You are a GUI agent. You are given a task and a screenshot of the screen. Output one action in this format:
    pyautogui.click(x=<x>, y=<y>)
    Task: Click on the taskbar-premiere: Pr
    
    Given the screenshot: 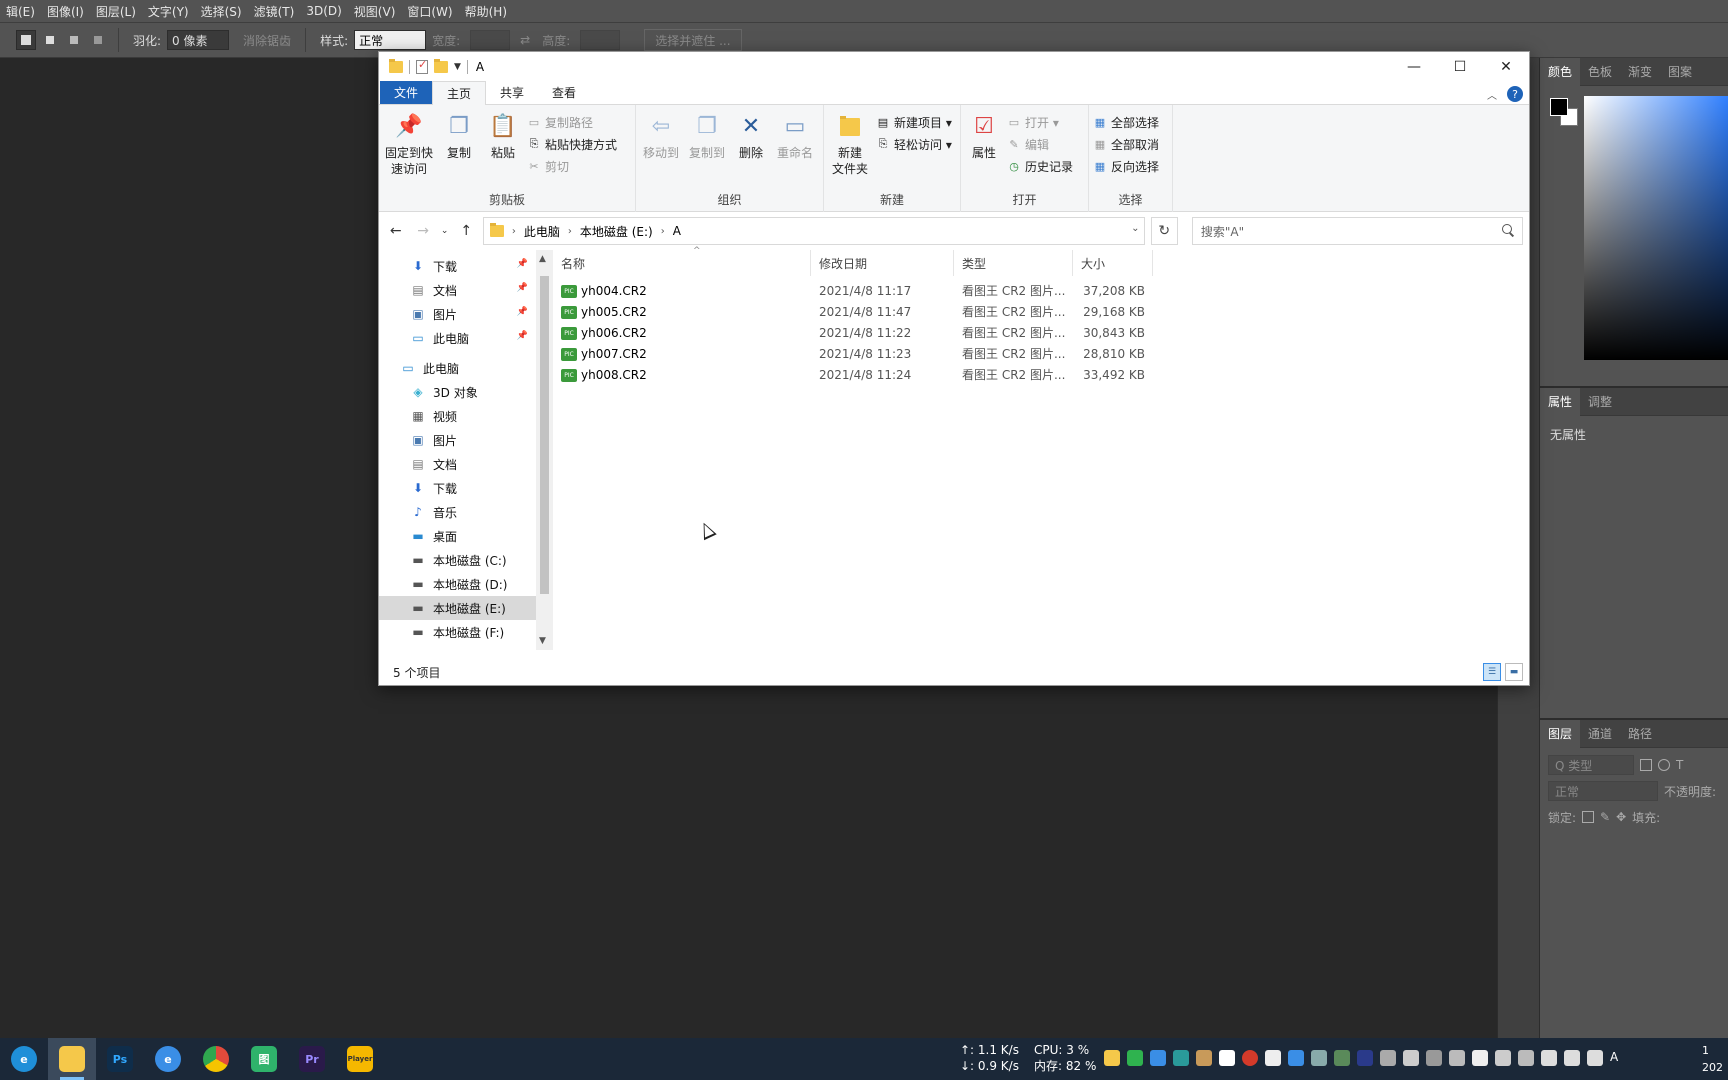 What is the action you would take?
    pyautogui.click(x=312, y=1059)
    